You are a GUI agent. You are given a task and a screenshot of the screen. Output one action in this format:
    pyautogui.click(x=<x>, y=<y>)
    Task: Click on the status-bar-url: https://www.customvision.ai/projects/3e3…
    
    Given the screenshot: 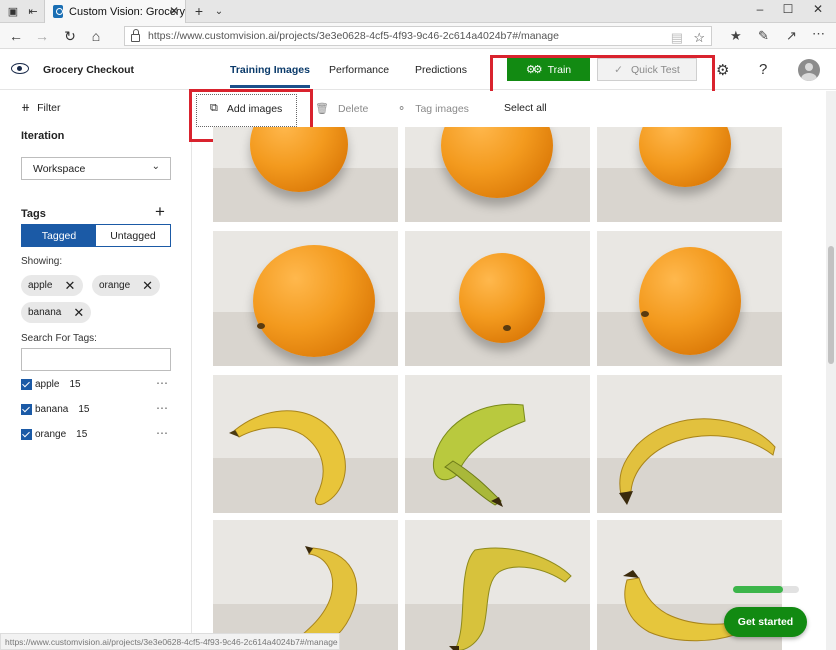 What is the action you would take?
    pyautogui.click(x=170, y=641)
    